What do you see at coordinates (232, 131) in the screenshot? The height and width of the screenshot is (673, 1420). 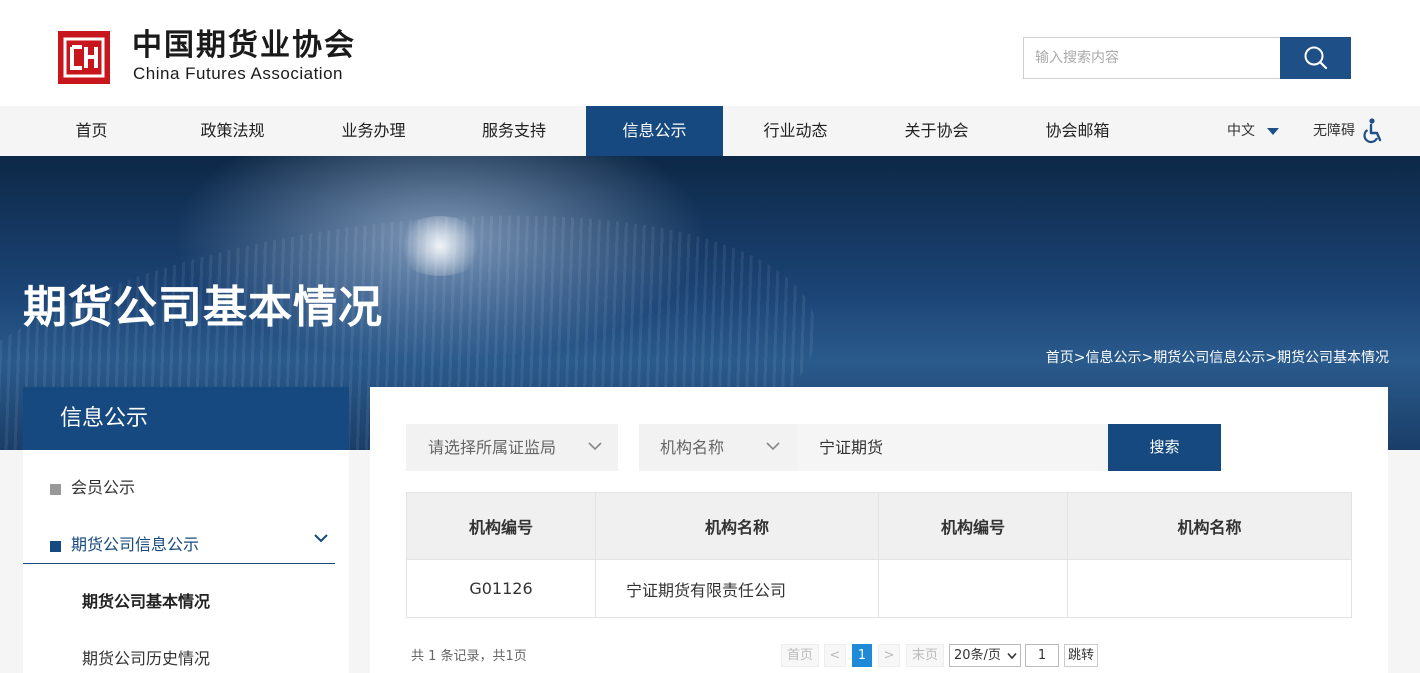 I see `nav-item-policy: 政策法规` at bounding box center [232, 131].